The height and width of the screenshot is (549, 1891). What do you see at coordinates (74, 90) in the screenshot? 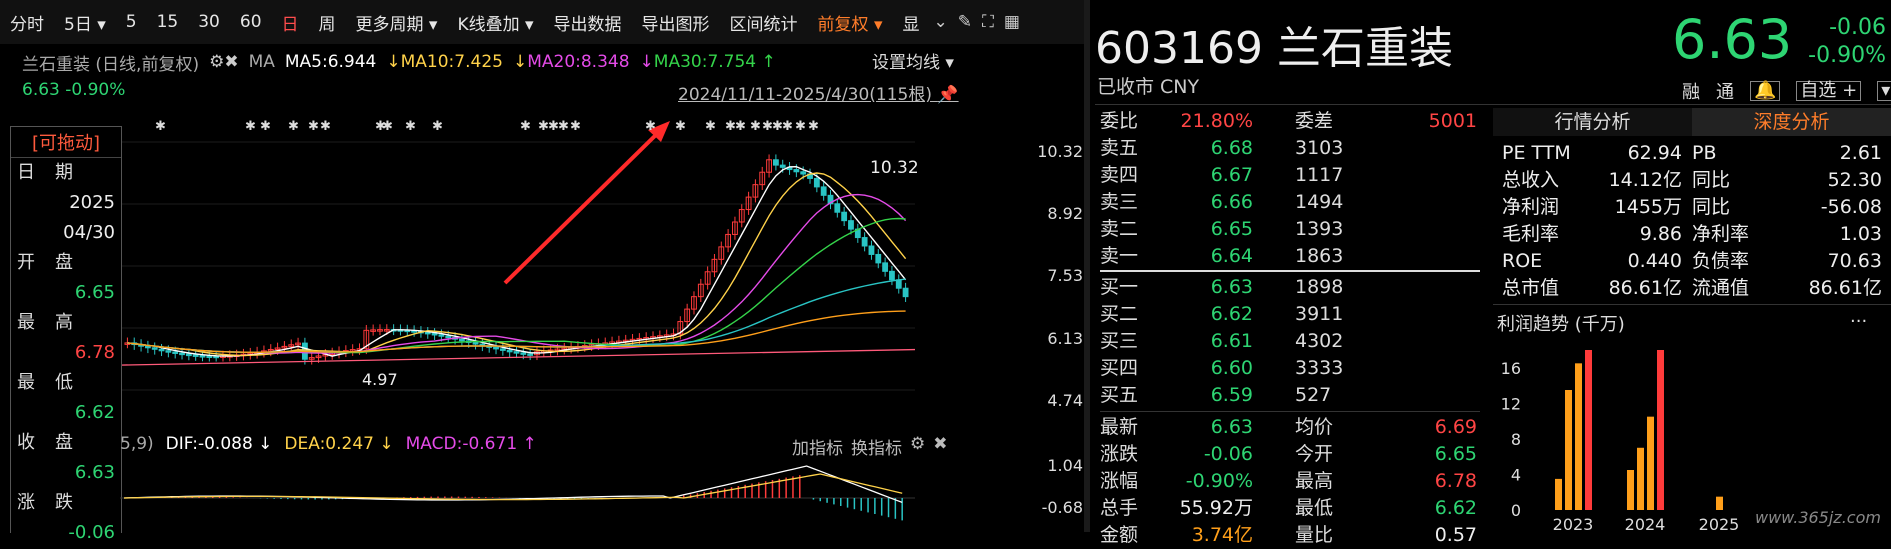
I see `chart-change-line: 6.63 -0.90%` at bounding box center [74, 90].